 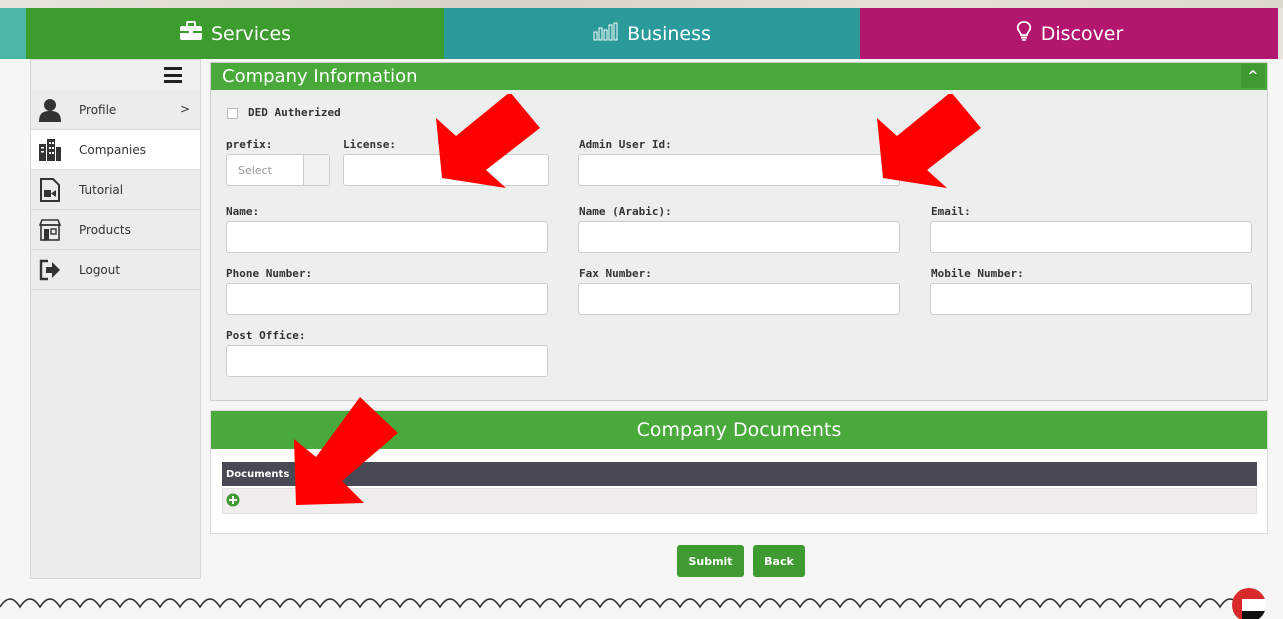 What do you see at coordinates (173, 75) in the screenshot?
I see `hamburger-icon` at bounding box center [173, 75].